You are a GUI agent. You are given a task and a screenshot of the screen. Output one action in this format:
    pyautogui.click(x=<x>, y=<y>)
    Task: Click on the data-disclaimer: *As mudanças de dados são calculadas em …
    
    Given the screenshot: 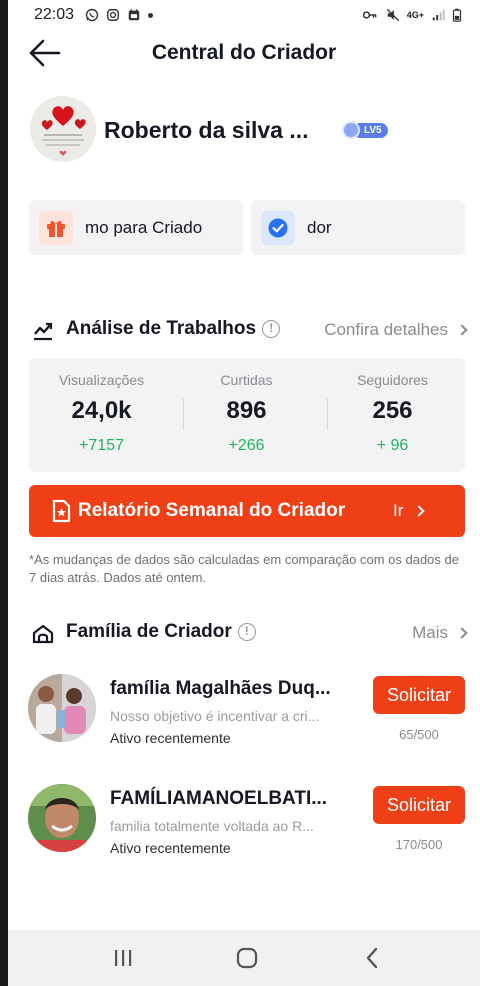 What is the action you would take?
    pyautogui.click(x=244, y=568)
    